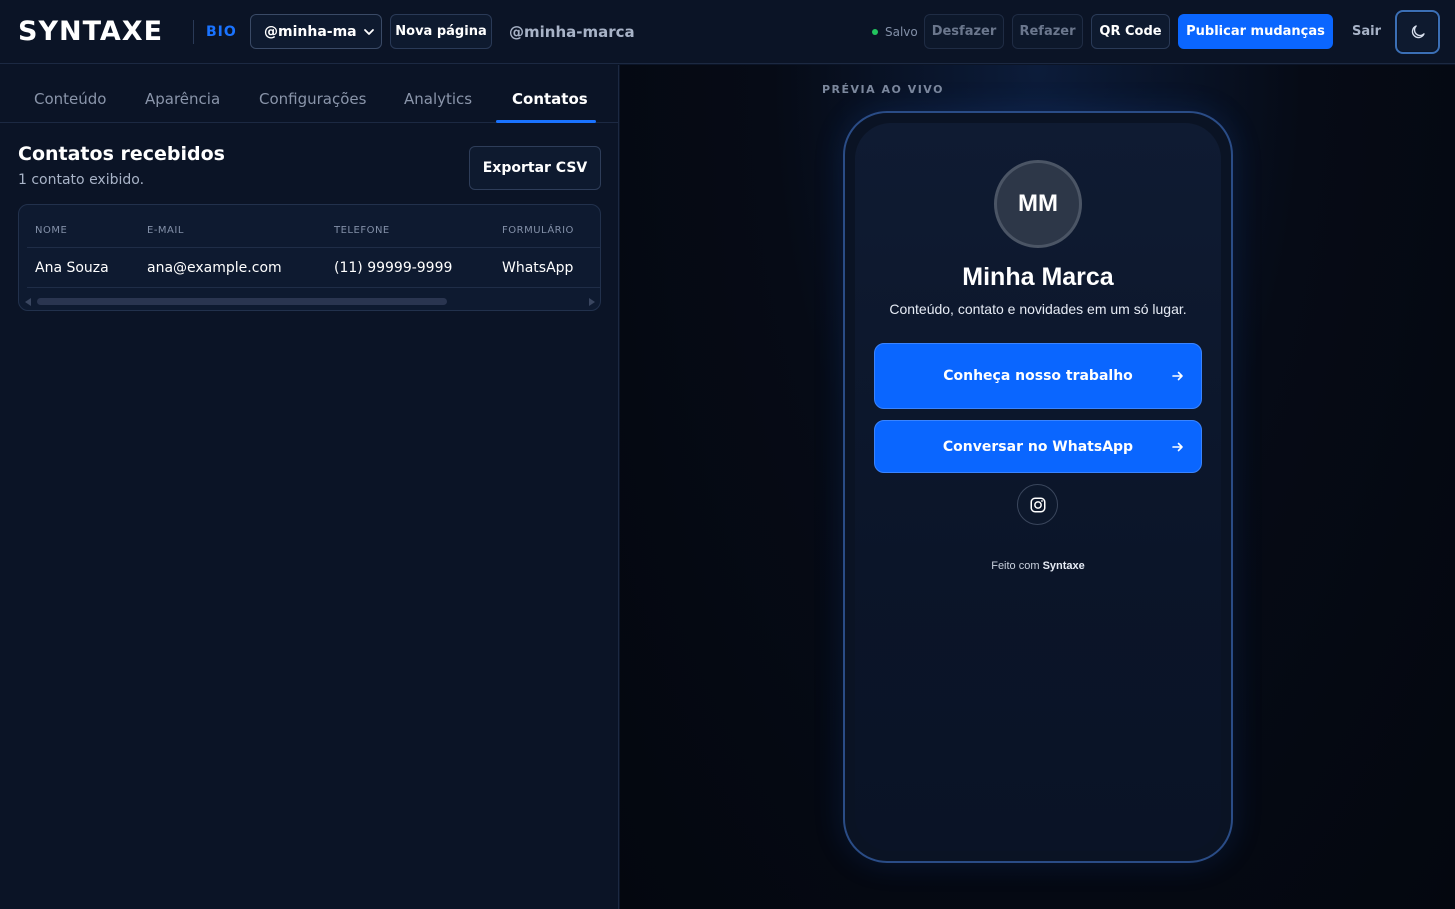  Describe the element at coordinates (242, 301) in the screenshot. I see `scrollbar-thumb` at that location.